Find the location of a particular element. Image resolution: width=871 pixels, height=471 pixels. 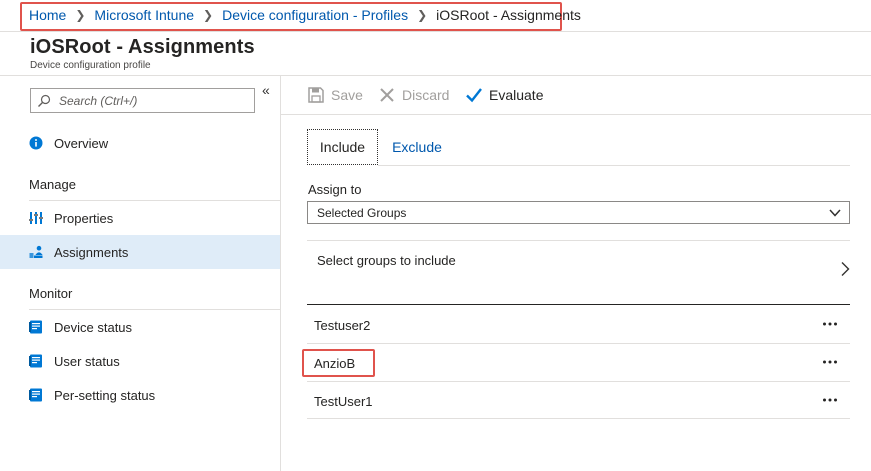

sidebar-item-label: User status is located at coordinates (87, 361).